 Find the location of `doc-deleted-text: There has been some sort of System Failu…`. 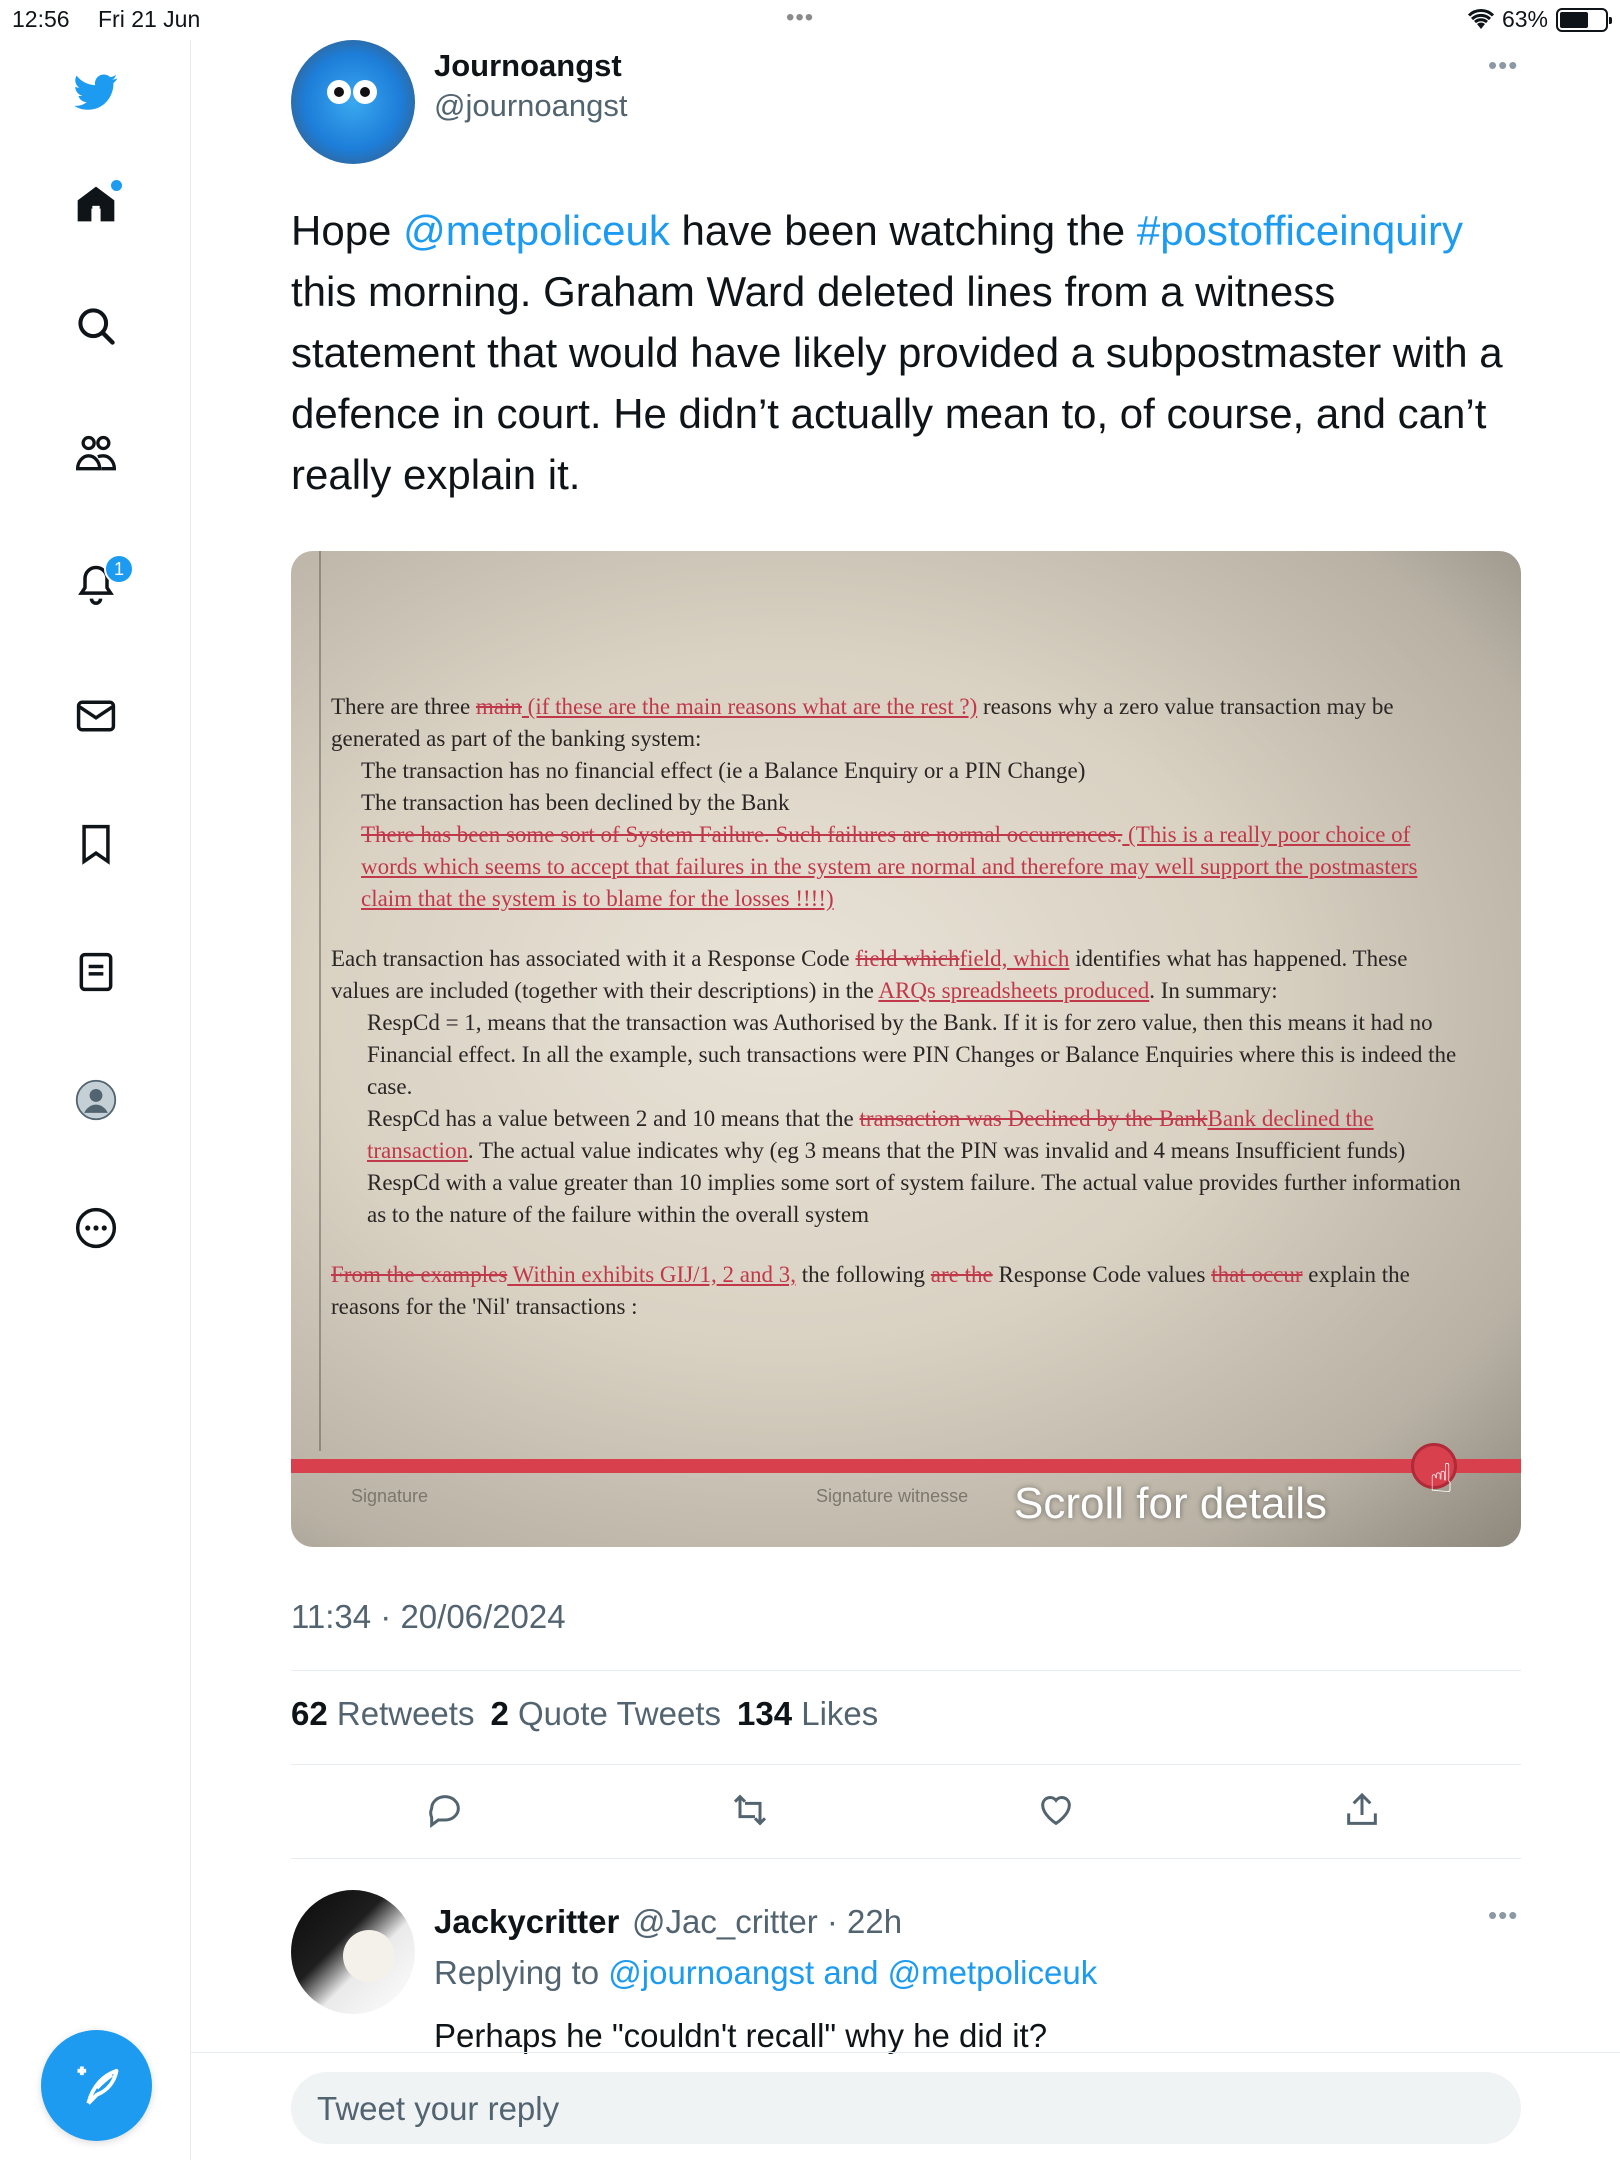

doc-deleted-text: There has been some sort of System Failu… is located at coordinates (742, 834).